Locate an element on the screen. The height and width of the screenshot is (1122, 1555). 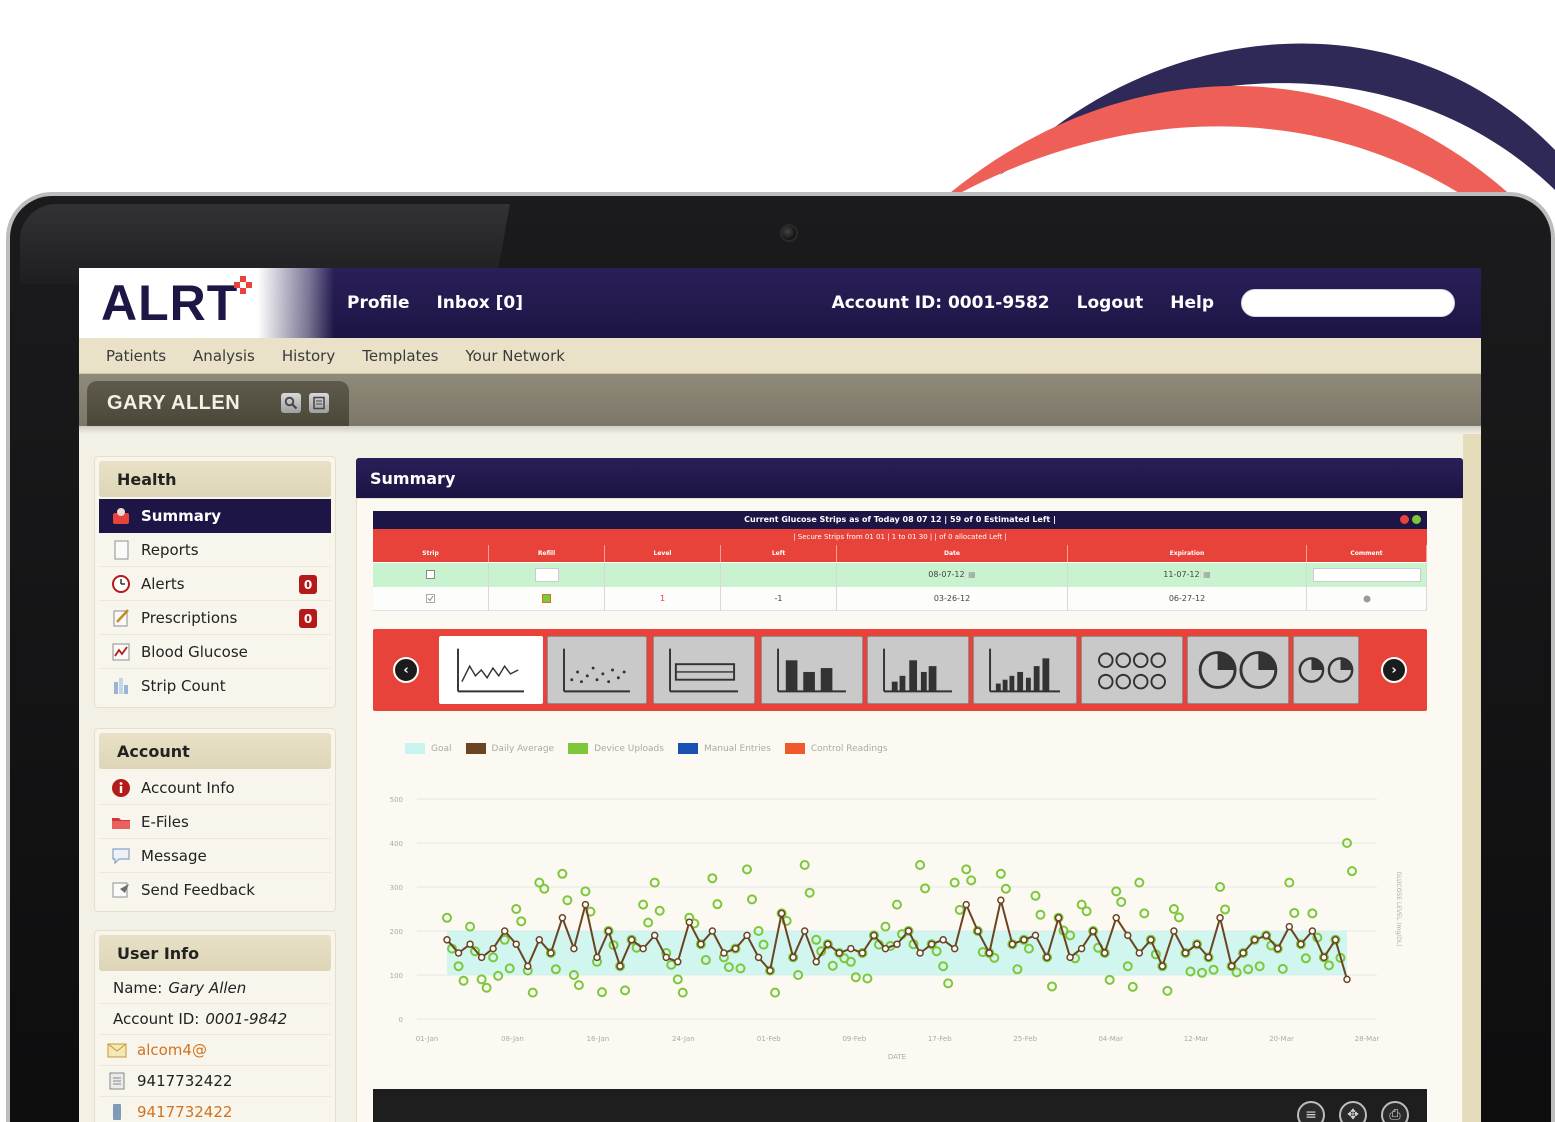
subnav-analysis: Analysis is located at coordinates (224, 356).